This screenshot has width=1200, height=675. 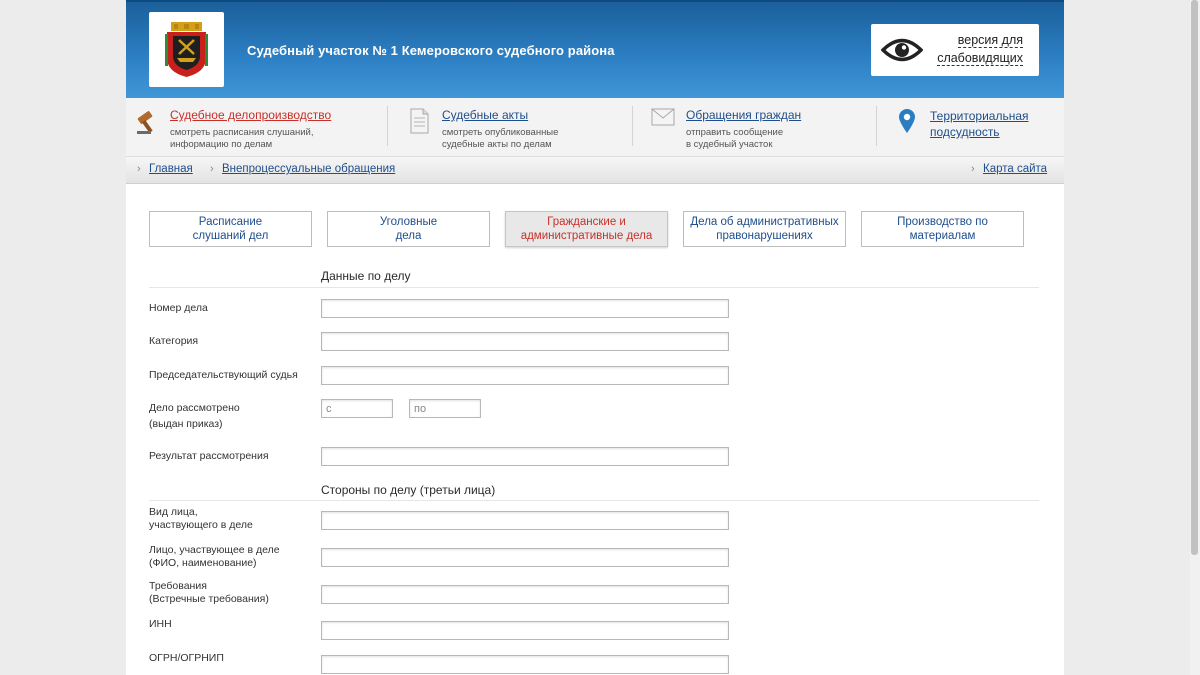 What do you see at coordinates (445, 408) in the screenshot?
I see `date-to-input` at bounding box center [445, 408].